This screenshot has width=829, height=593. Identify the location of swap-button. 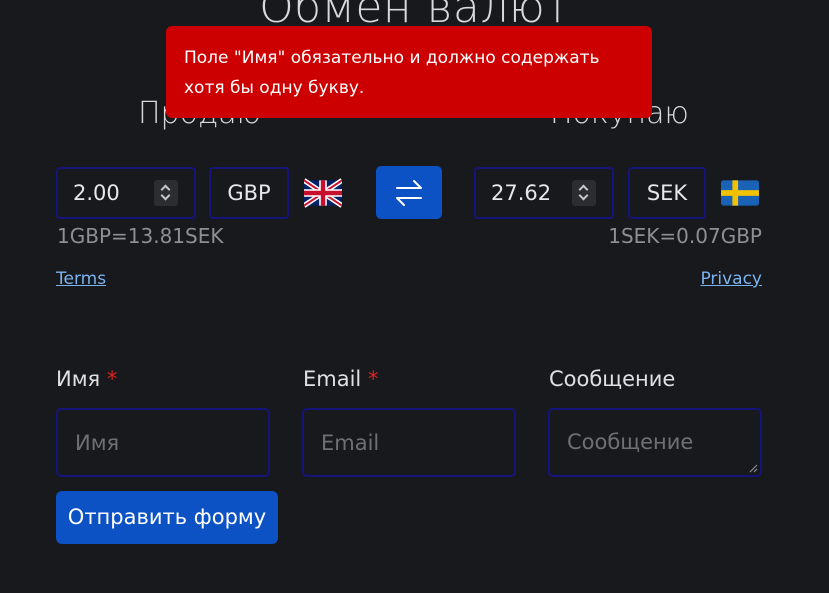
(409, 192).